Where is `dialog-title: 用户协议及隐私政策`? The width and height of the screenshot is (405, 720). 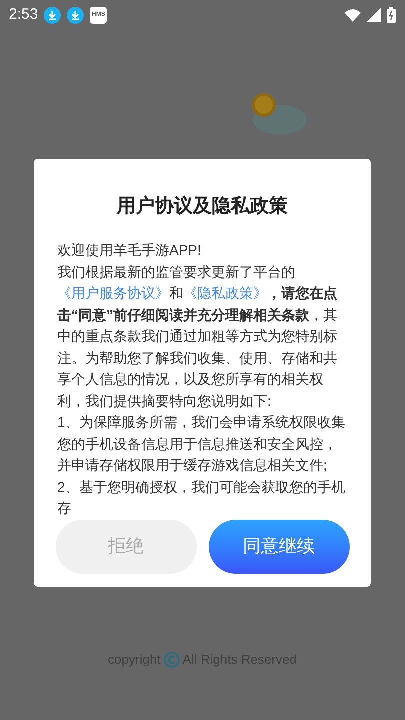
dialog-title: 用户协议及隐私政策 is located at coordinates (202, 206).